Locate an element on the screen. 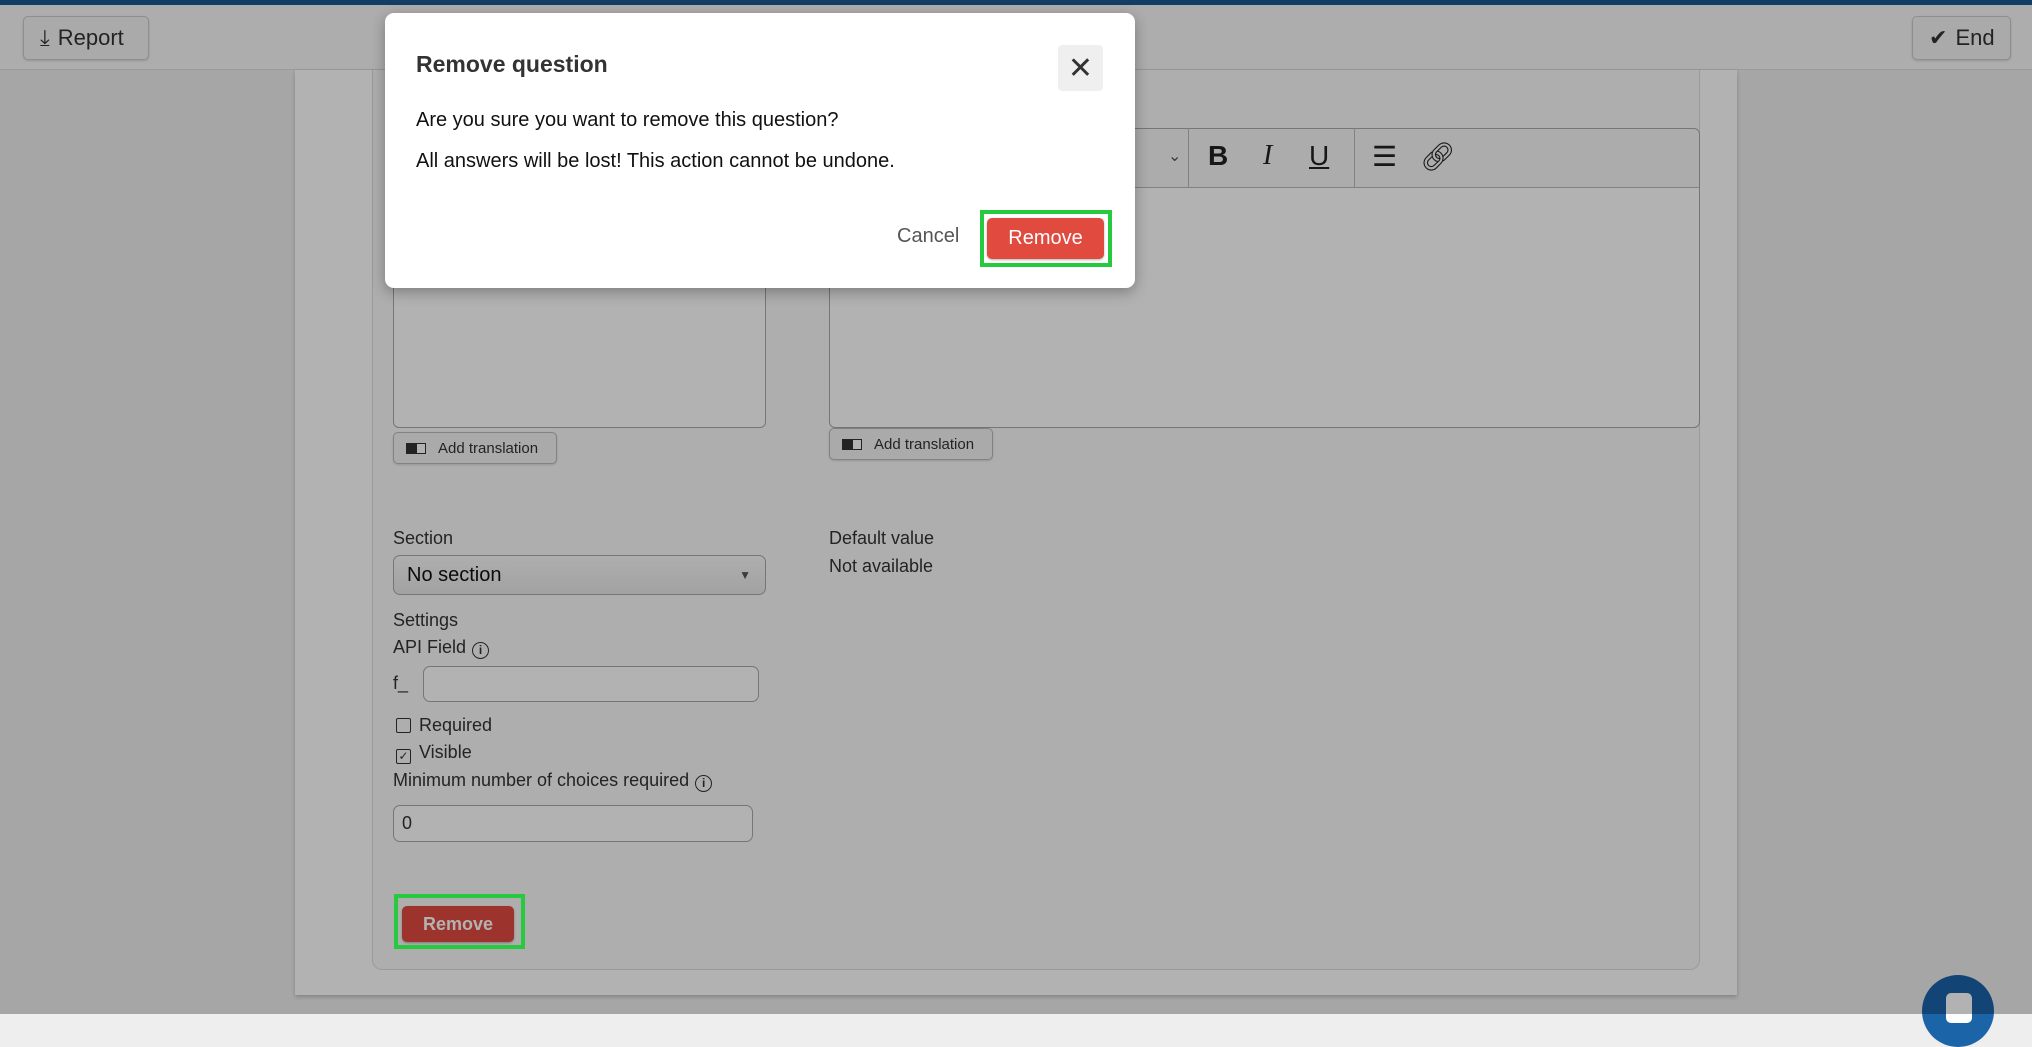  dialog-title: Remove question is located at coordinates (512, 64).